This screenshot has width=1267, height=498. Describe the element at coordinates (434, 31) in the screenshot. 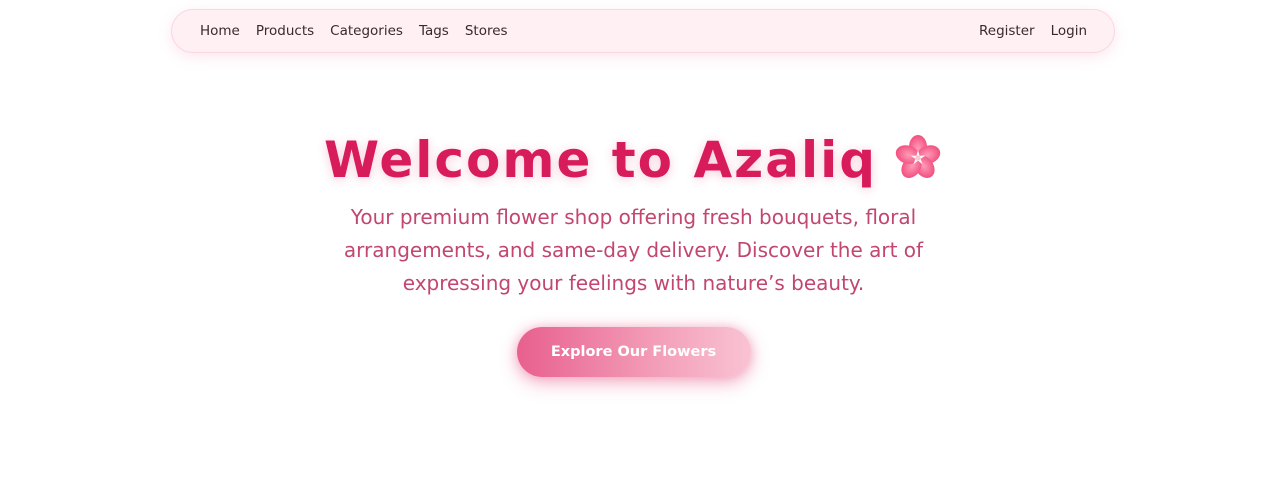

I see `nav-link-tags: Tags` at that location.